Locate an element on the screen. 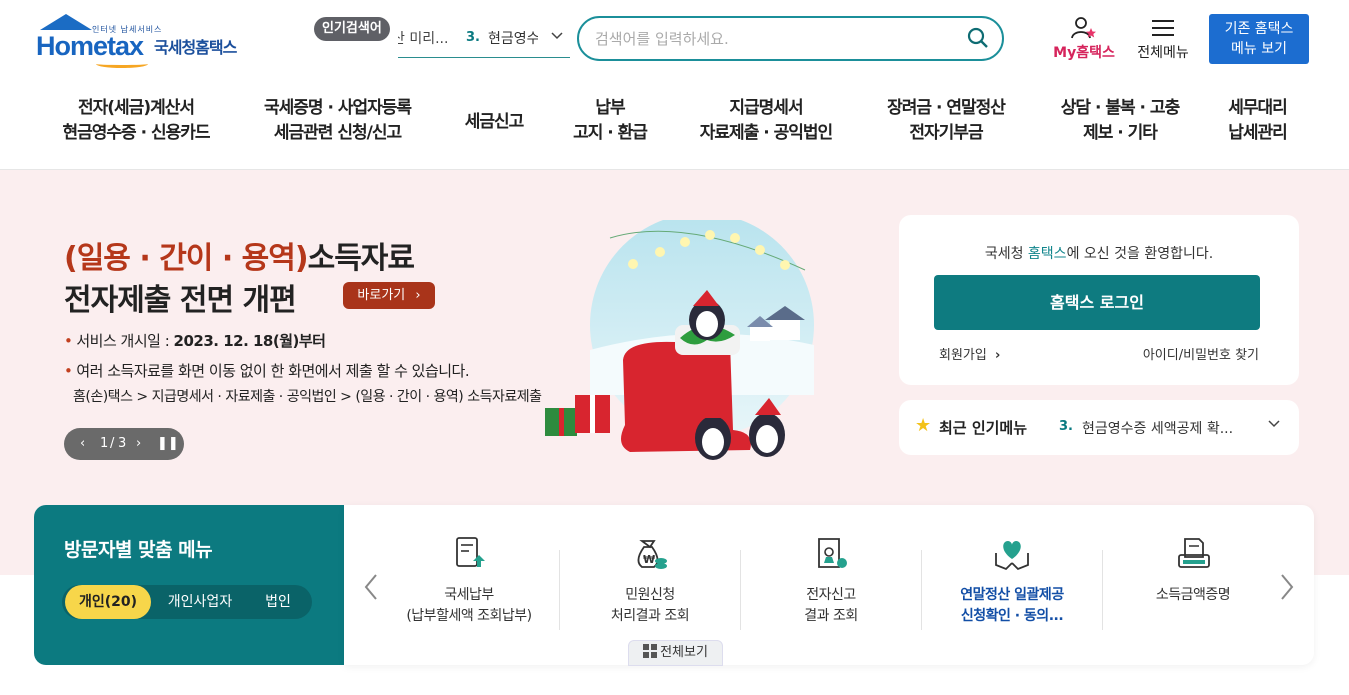 The height and width of the screenshot is (695, 1349). money-bag-icon: ₩ is located at coordinates (652, 554).